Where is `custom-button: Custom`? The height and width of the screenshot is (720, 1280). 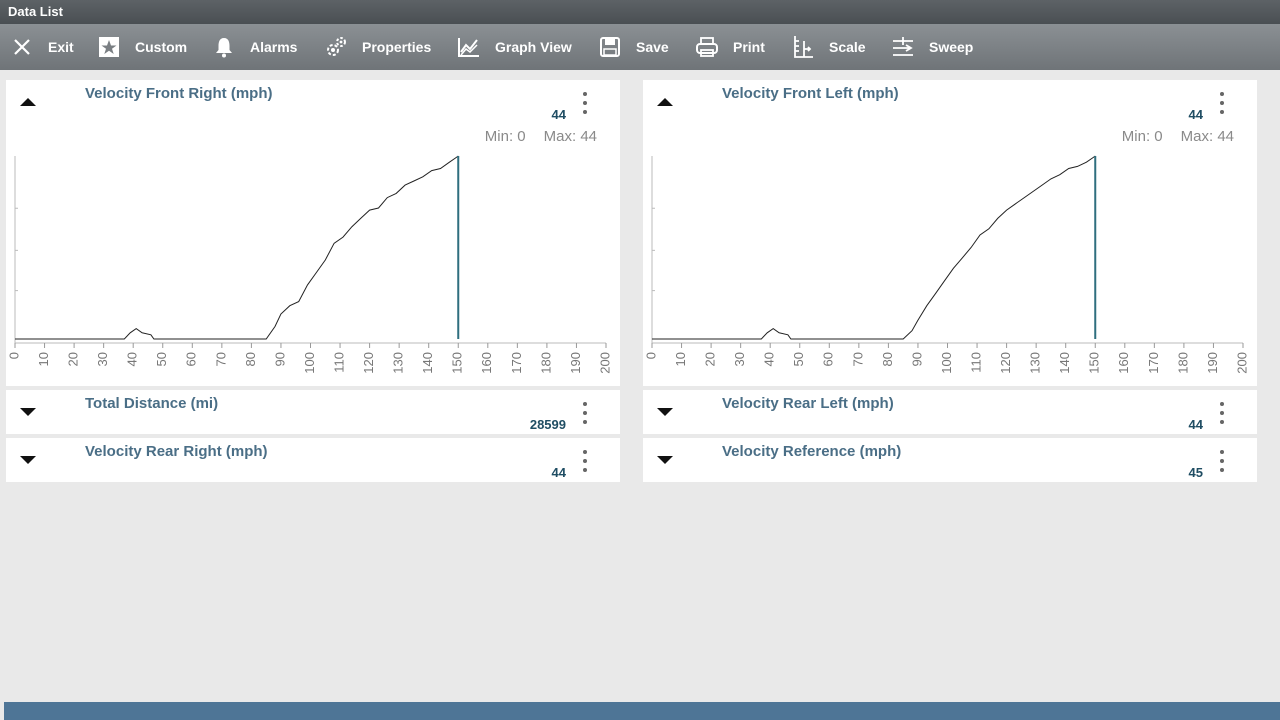 custom-button: Custom is located at coordinates (142, 47).